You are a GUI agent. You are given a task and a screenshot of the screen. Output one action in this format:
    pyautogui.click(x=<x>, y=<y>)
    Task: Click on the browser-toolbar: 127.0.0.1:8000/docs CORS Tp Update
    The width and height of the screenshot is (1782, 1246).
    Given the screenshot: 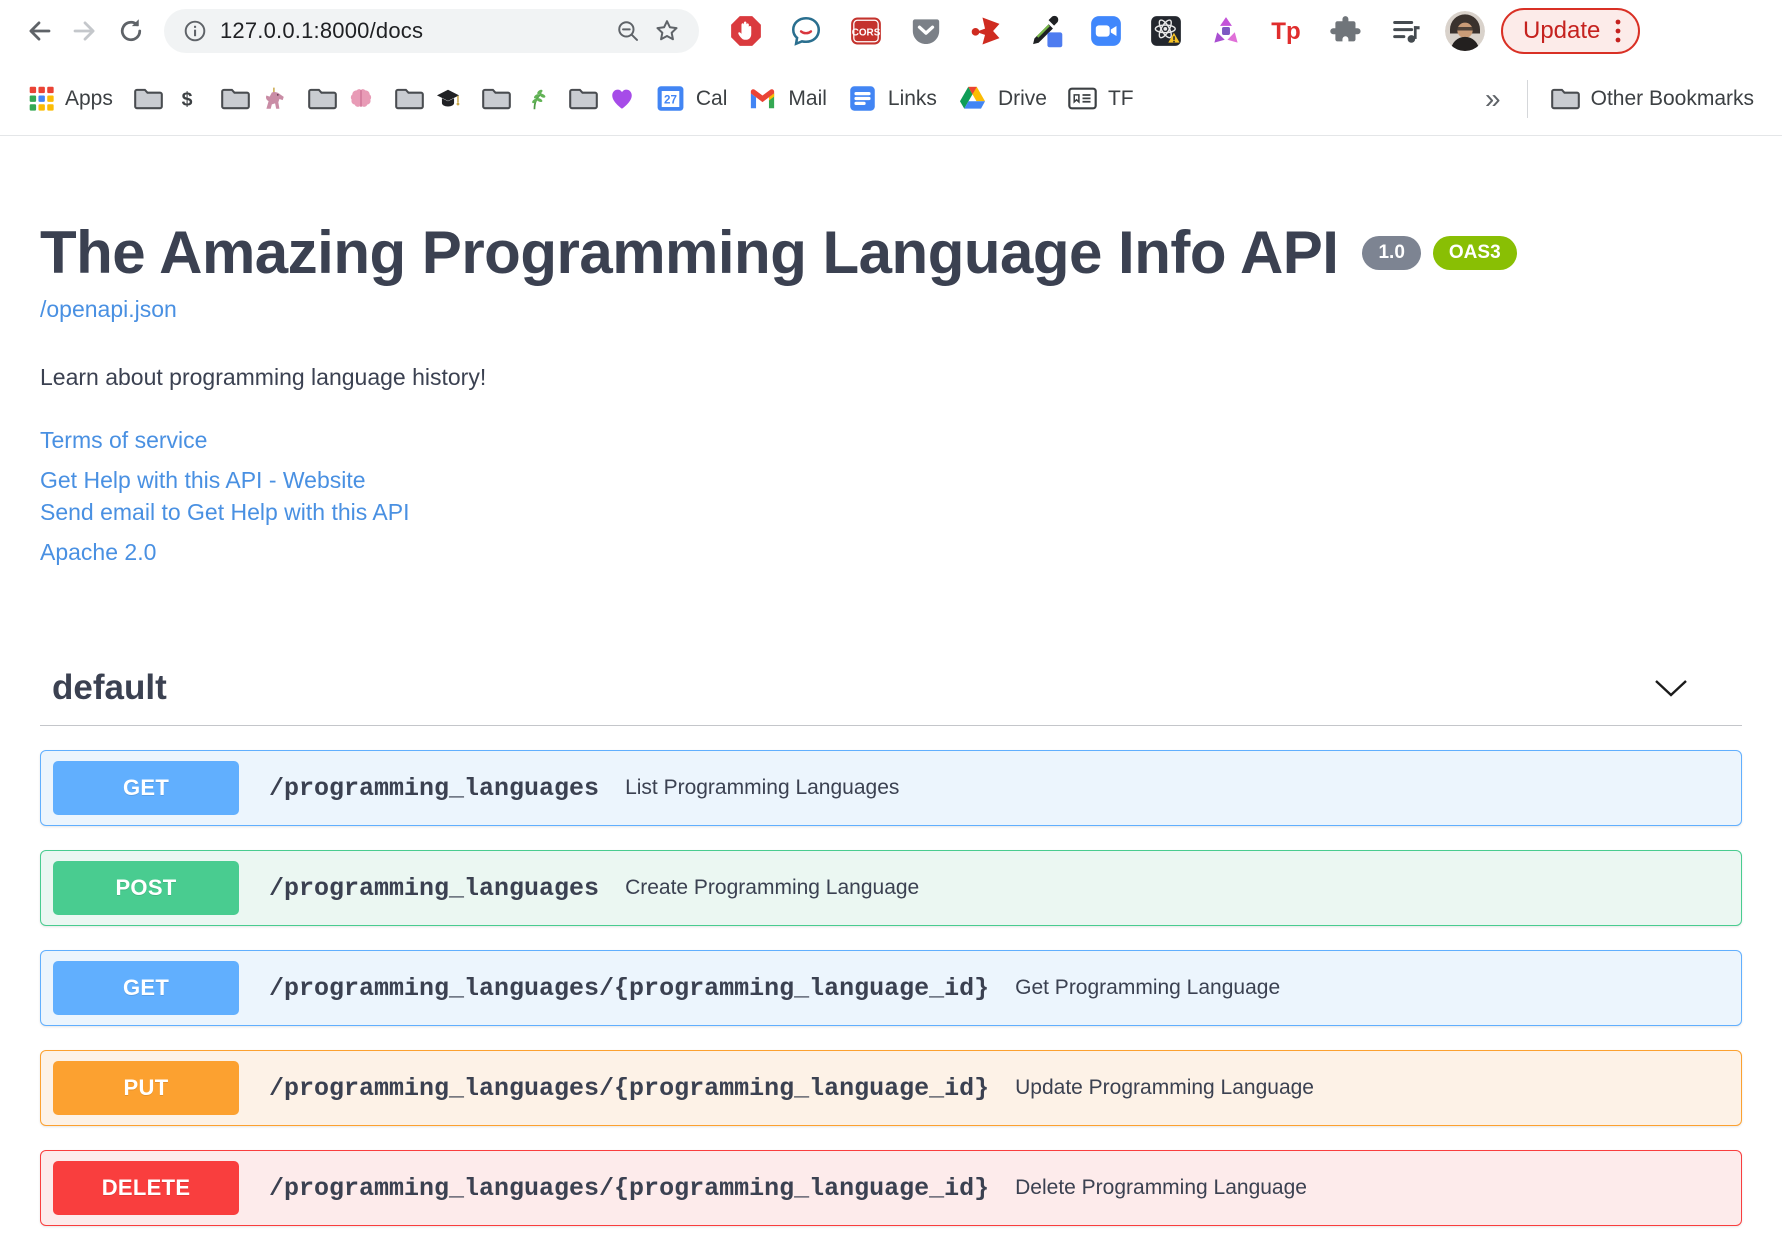 What is the action you would take?
    pyautogui.click(x=891, y=31)
    